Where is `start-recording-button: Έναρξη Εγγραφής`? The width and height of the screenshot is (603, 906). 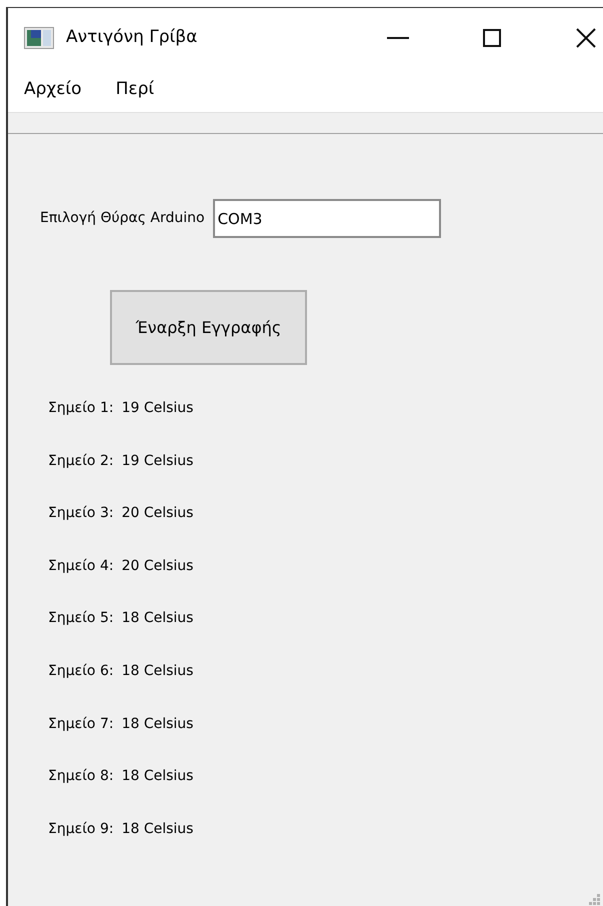
start-recording-button: Έναρξη Εγγραφής is located at coordinates (208, 327).